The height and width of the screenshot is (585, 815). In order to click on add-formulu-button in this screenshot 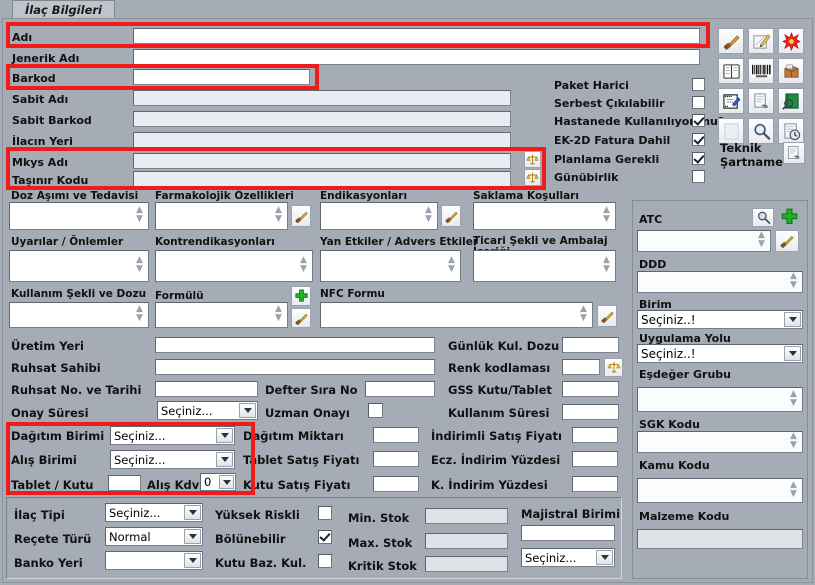, I will do `click(301, 296)`.